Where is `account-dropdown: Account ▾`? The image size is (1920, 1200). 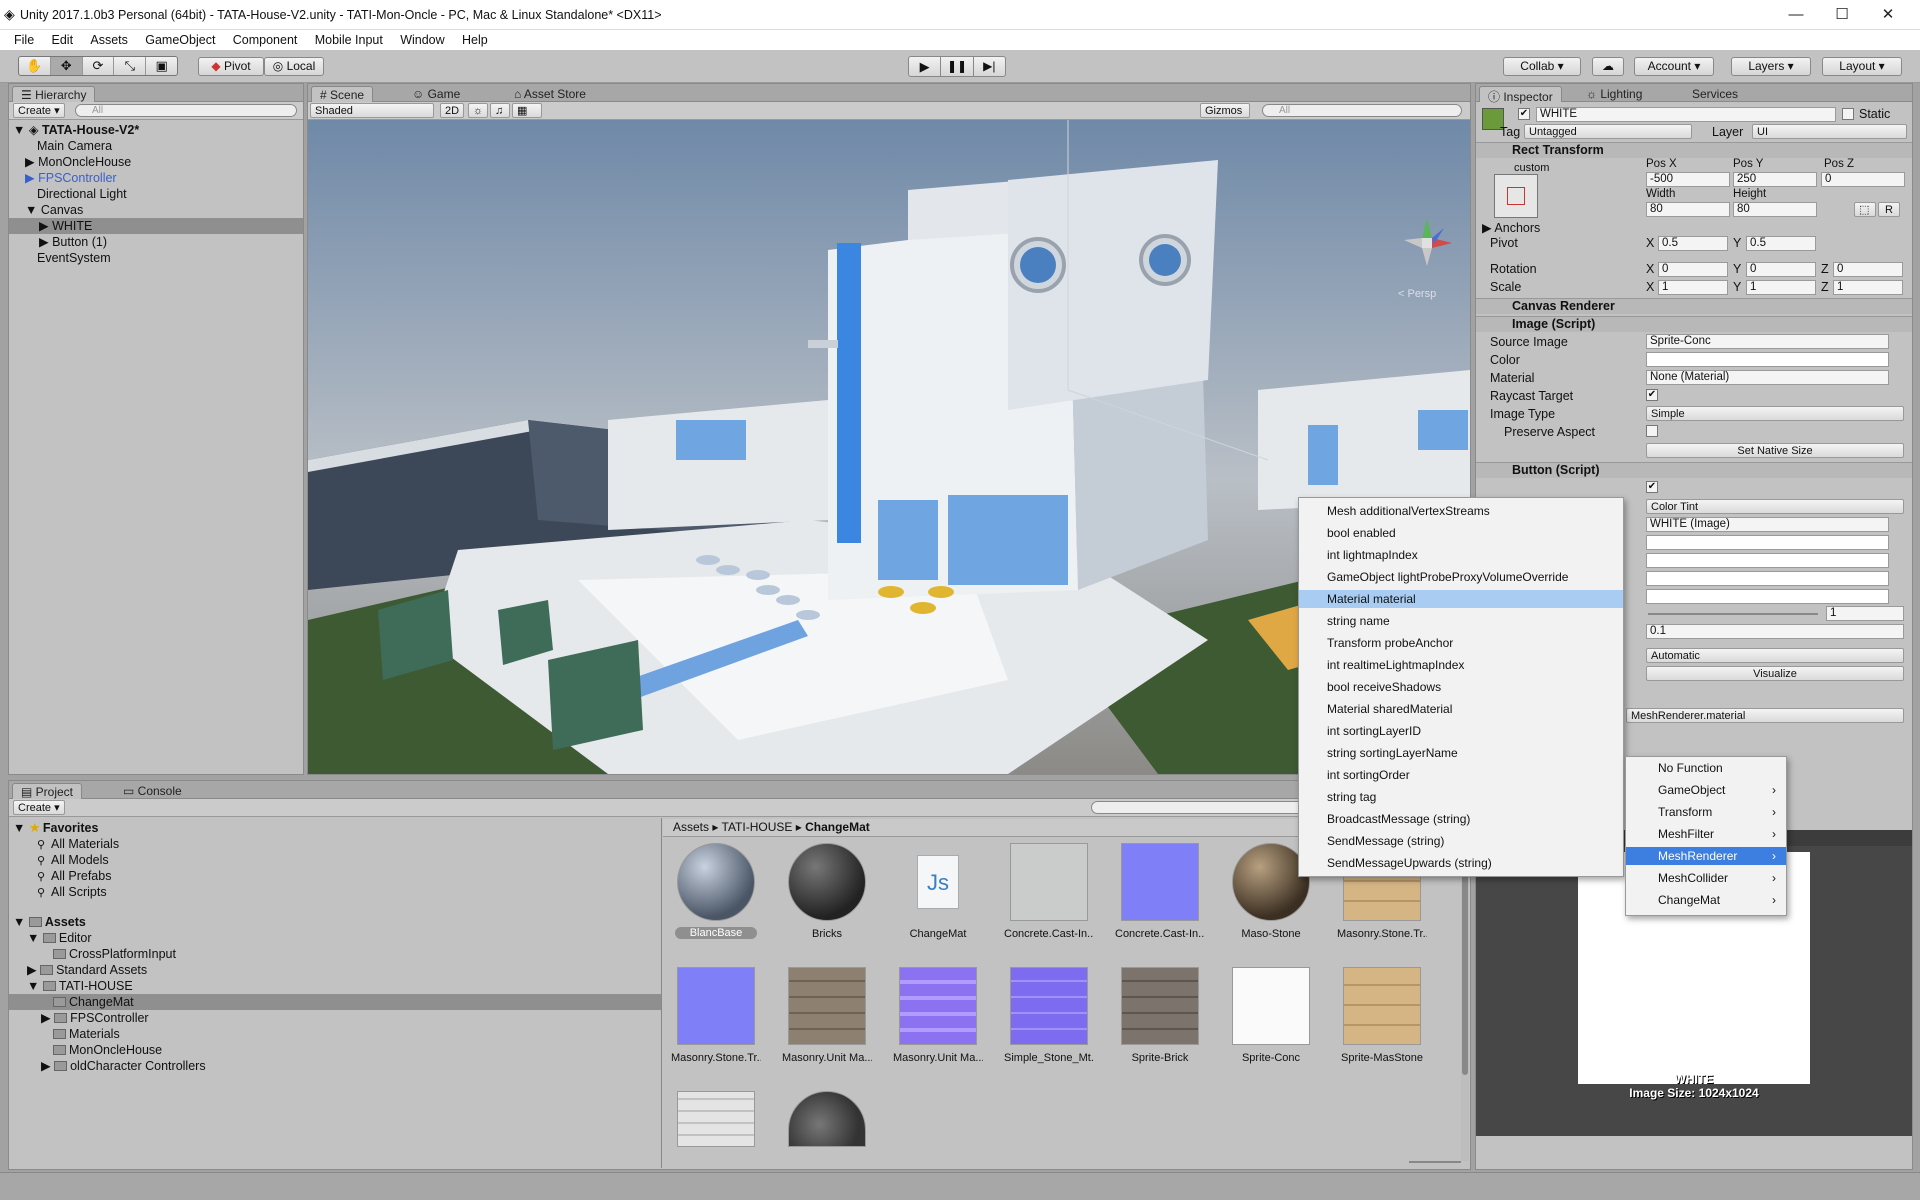
account-dropdown: Account ▾ is located at coordinates (1674, 66).